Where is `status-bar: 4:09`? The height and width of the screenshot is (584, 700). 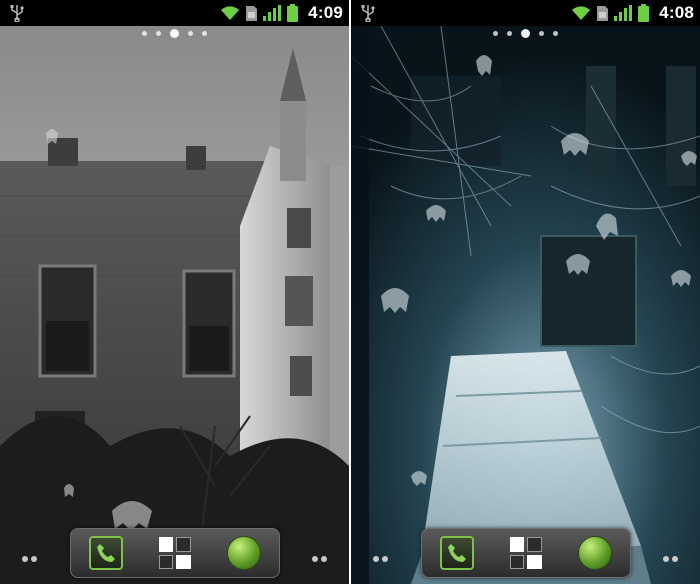
status-bar: 4:09 is located at coordinates (174, 13).